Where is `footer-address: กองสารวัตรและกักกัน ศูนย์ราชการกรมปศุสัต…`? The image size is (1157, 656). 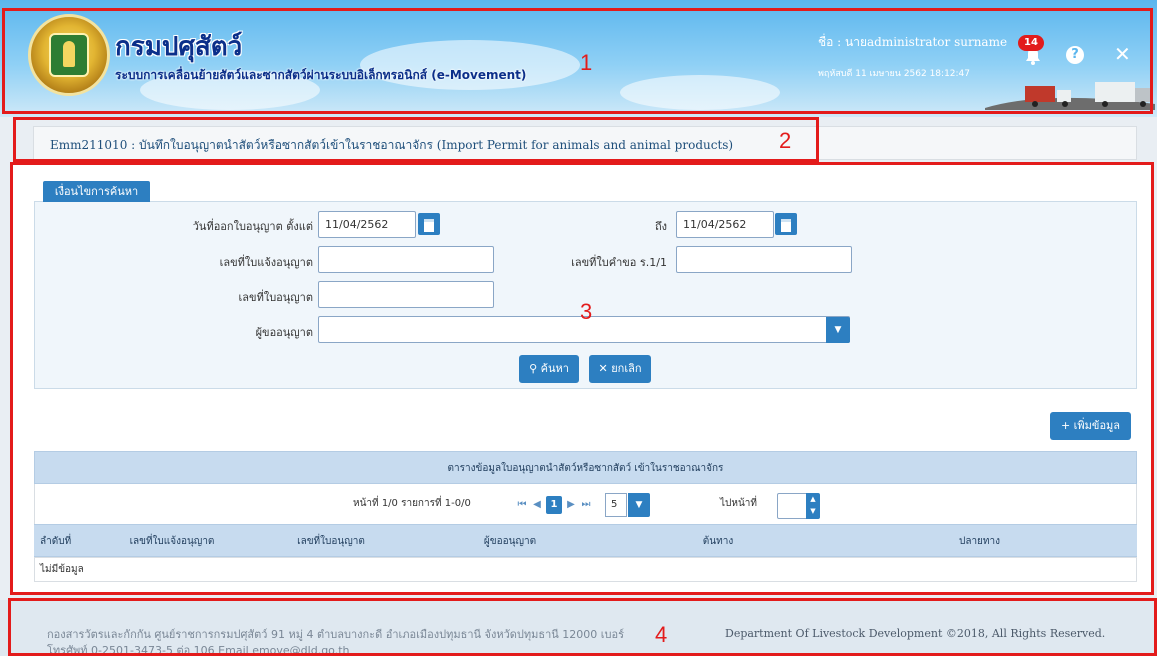
footer-address: กองสารวัตรและกักกัน ศูนย์ราชการกรมปศุสัต… is located at coordinates (336, 642).